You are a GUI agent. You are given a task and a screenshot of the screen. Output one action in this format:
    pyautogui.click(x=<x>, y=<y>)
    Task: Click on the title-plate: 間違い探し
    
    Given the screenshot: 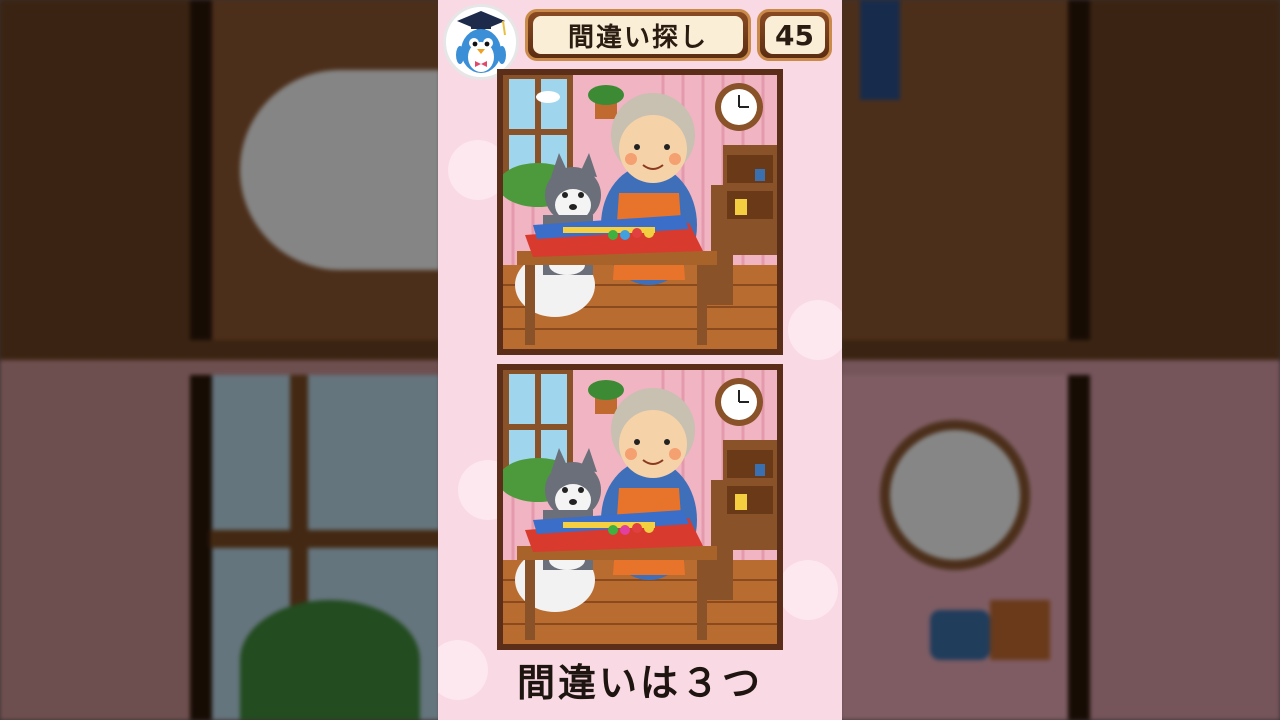 What is the action you would take?
    pyautogui.click(x=638, y=35)
    